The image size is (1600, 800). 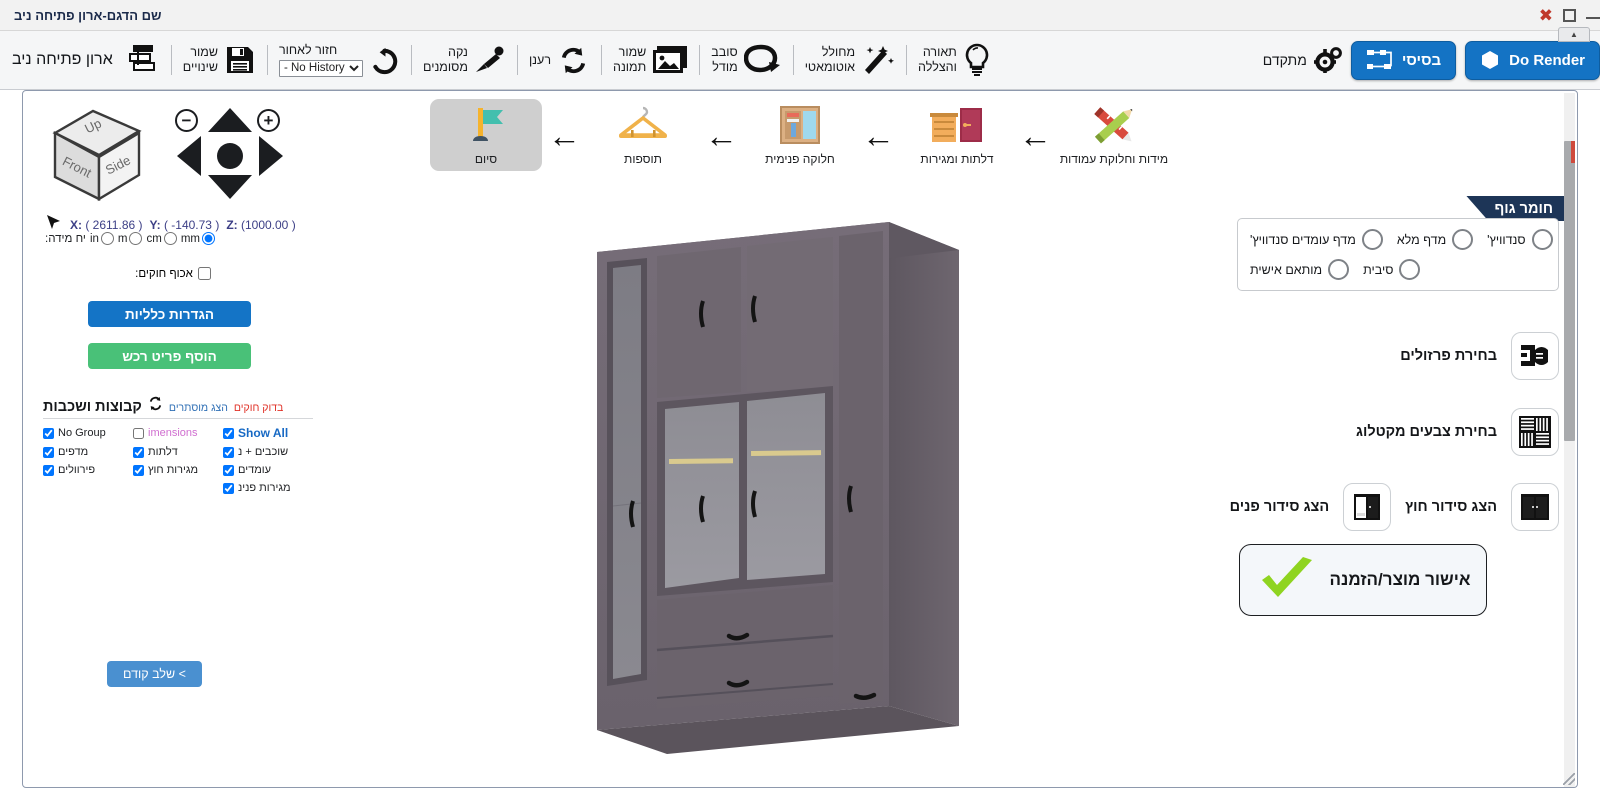 I want to click on layer-doors: דלתות, so click(x=178, y=452).